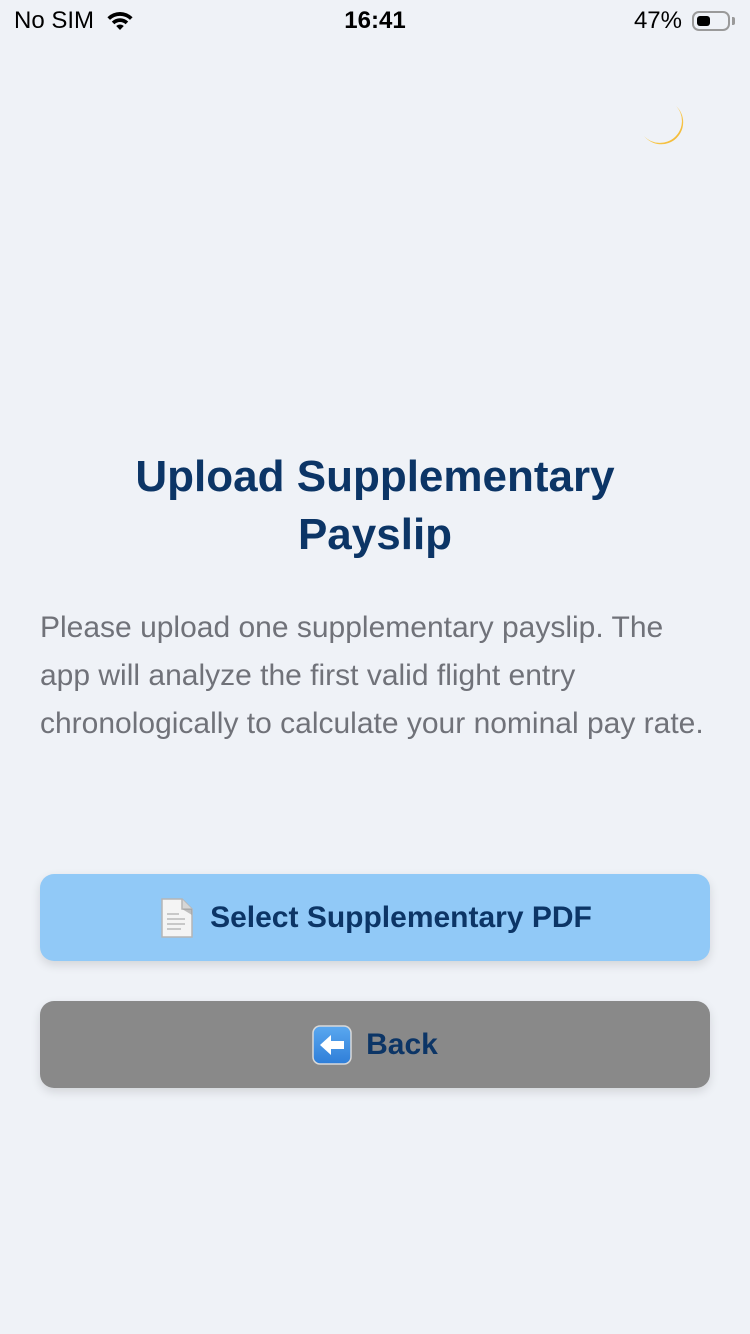 This screenshot has height=1334, width=750. What do you see at coordinates (685, 21) in the screenshot?
I see `status-right: 47%` at bounding box center [685, 21].